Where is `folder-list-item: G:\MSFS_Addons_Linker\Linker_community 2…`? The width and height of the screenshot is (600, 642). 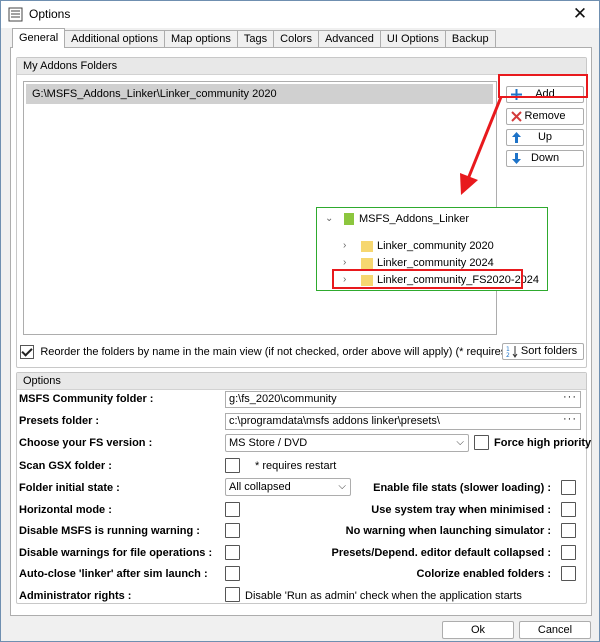
folder-list-item: G:\MSFS_Addons_Linker\Linker_community 2… is located at coordinates (259, 94).